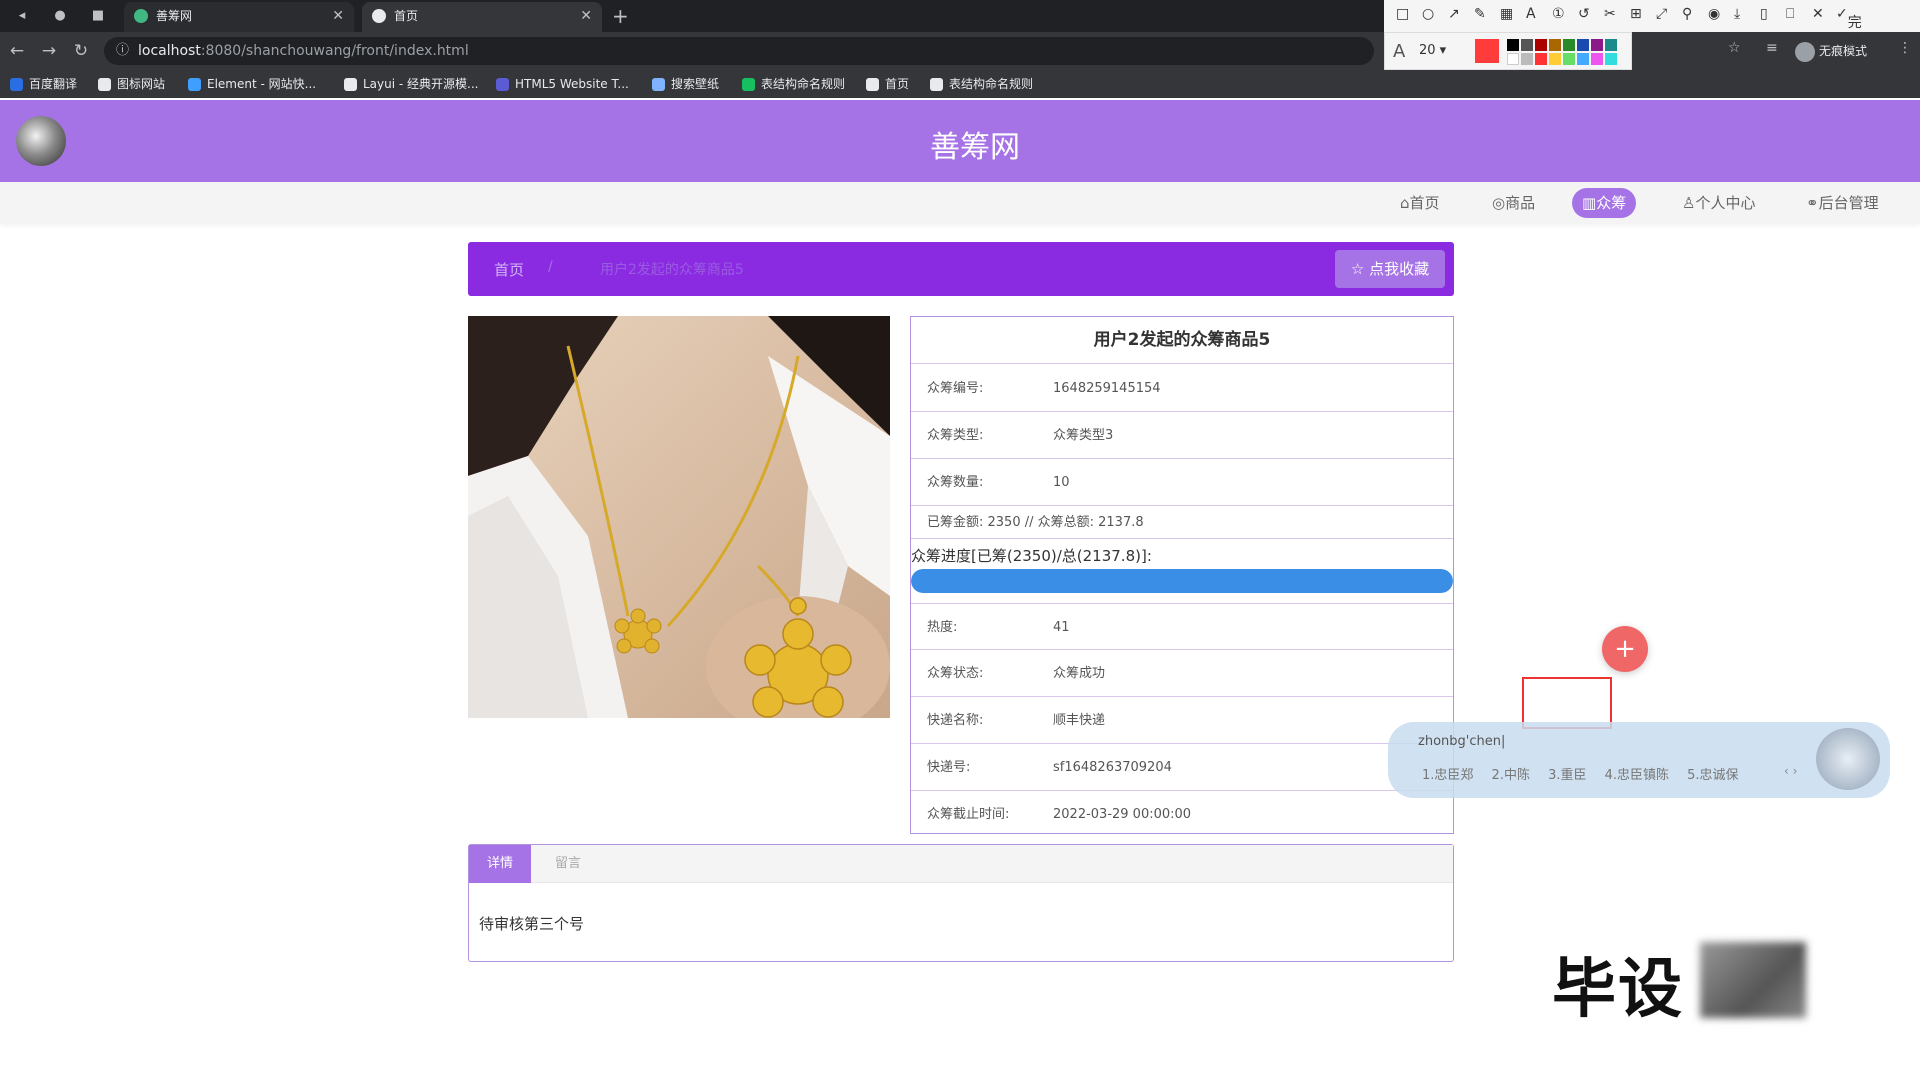 This screenshot has height=1080, width=1920. Describe the element at coordinates (1661, 14) in the screenshot. I see `ocr-icon: ⤢` at that location.